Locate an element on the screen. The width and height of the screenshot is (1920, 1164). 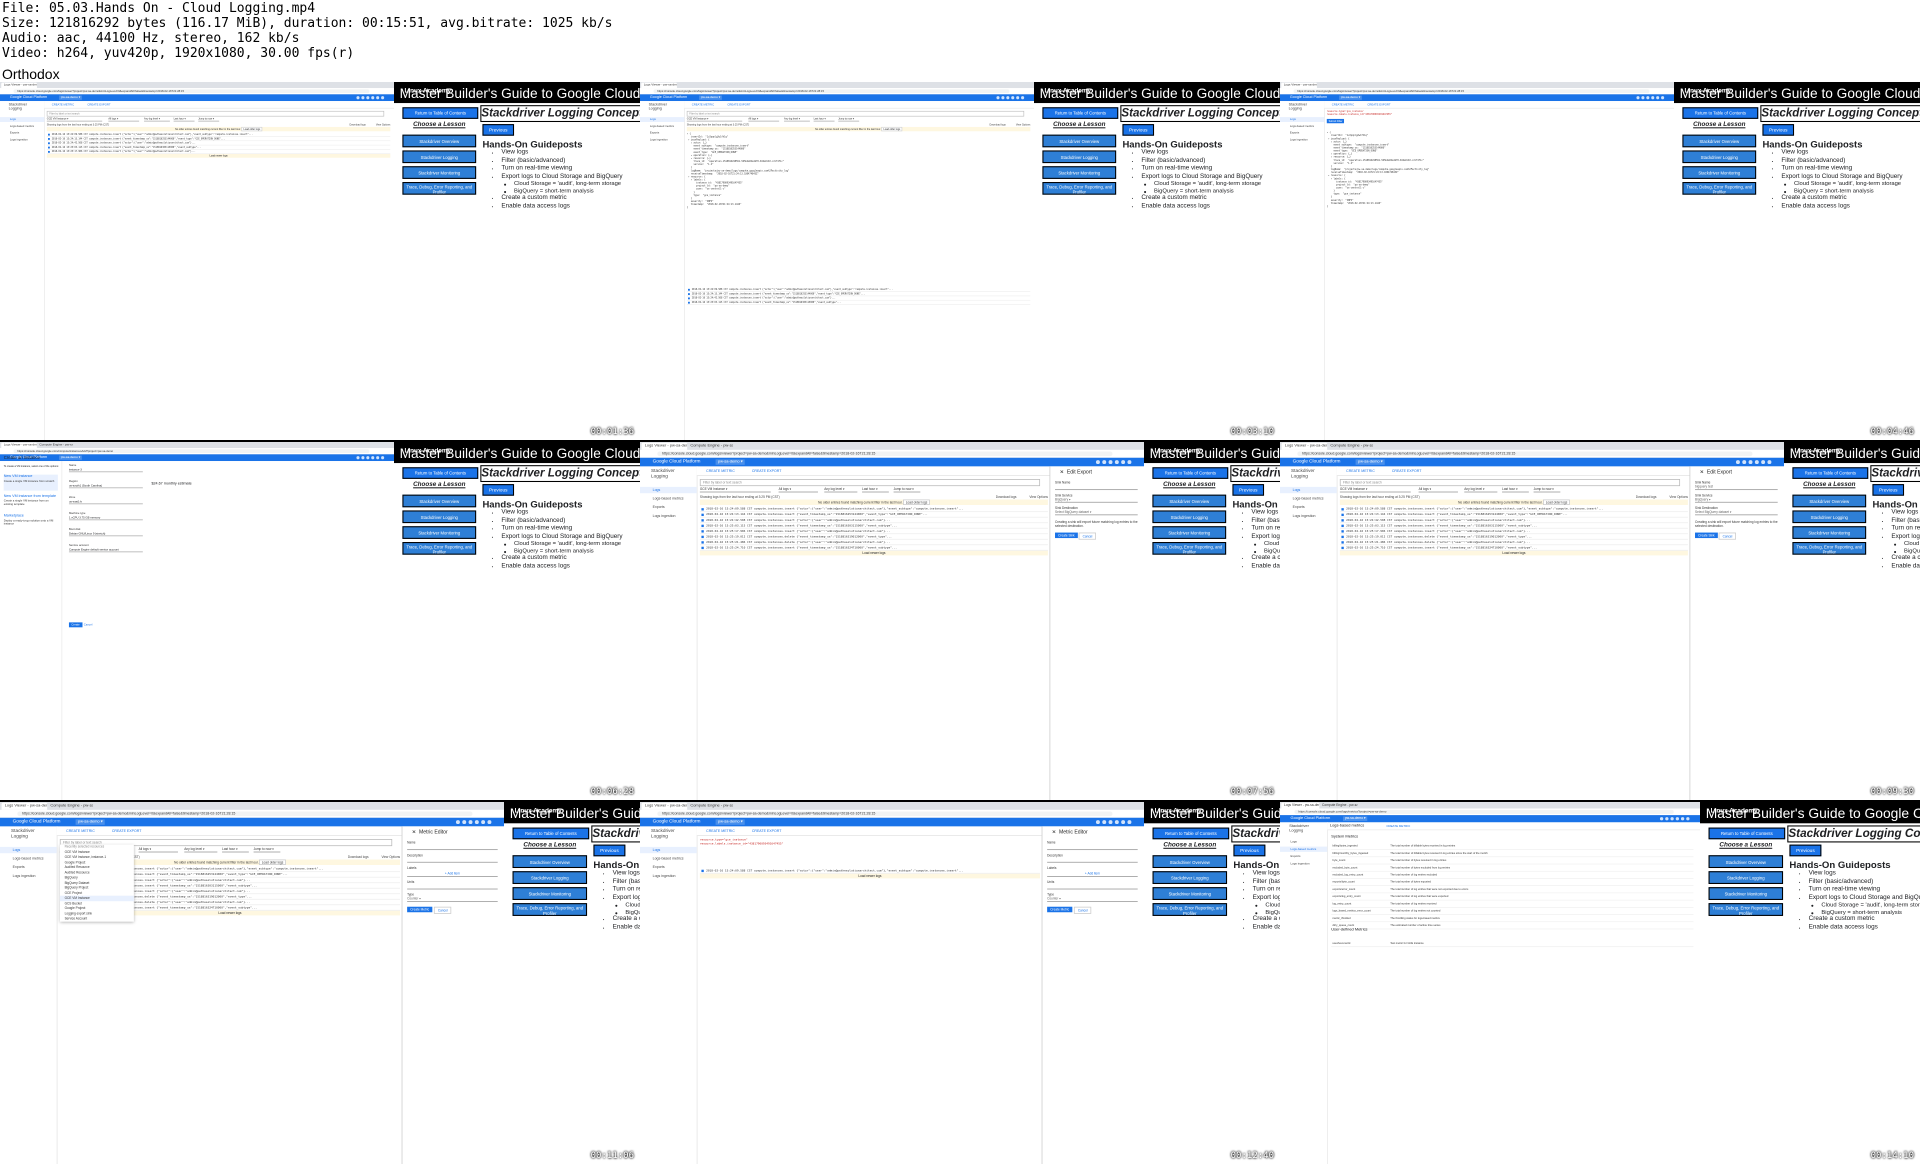
sink-name-input is located at coordinates (1096, 488).